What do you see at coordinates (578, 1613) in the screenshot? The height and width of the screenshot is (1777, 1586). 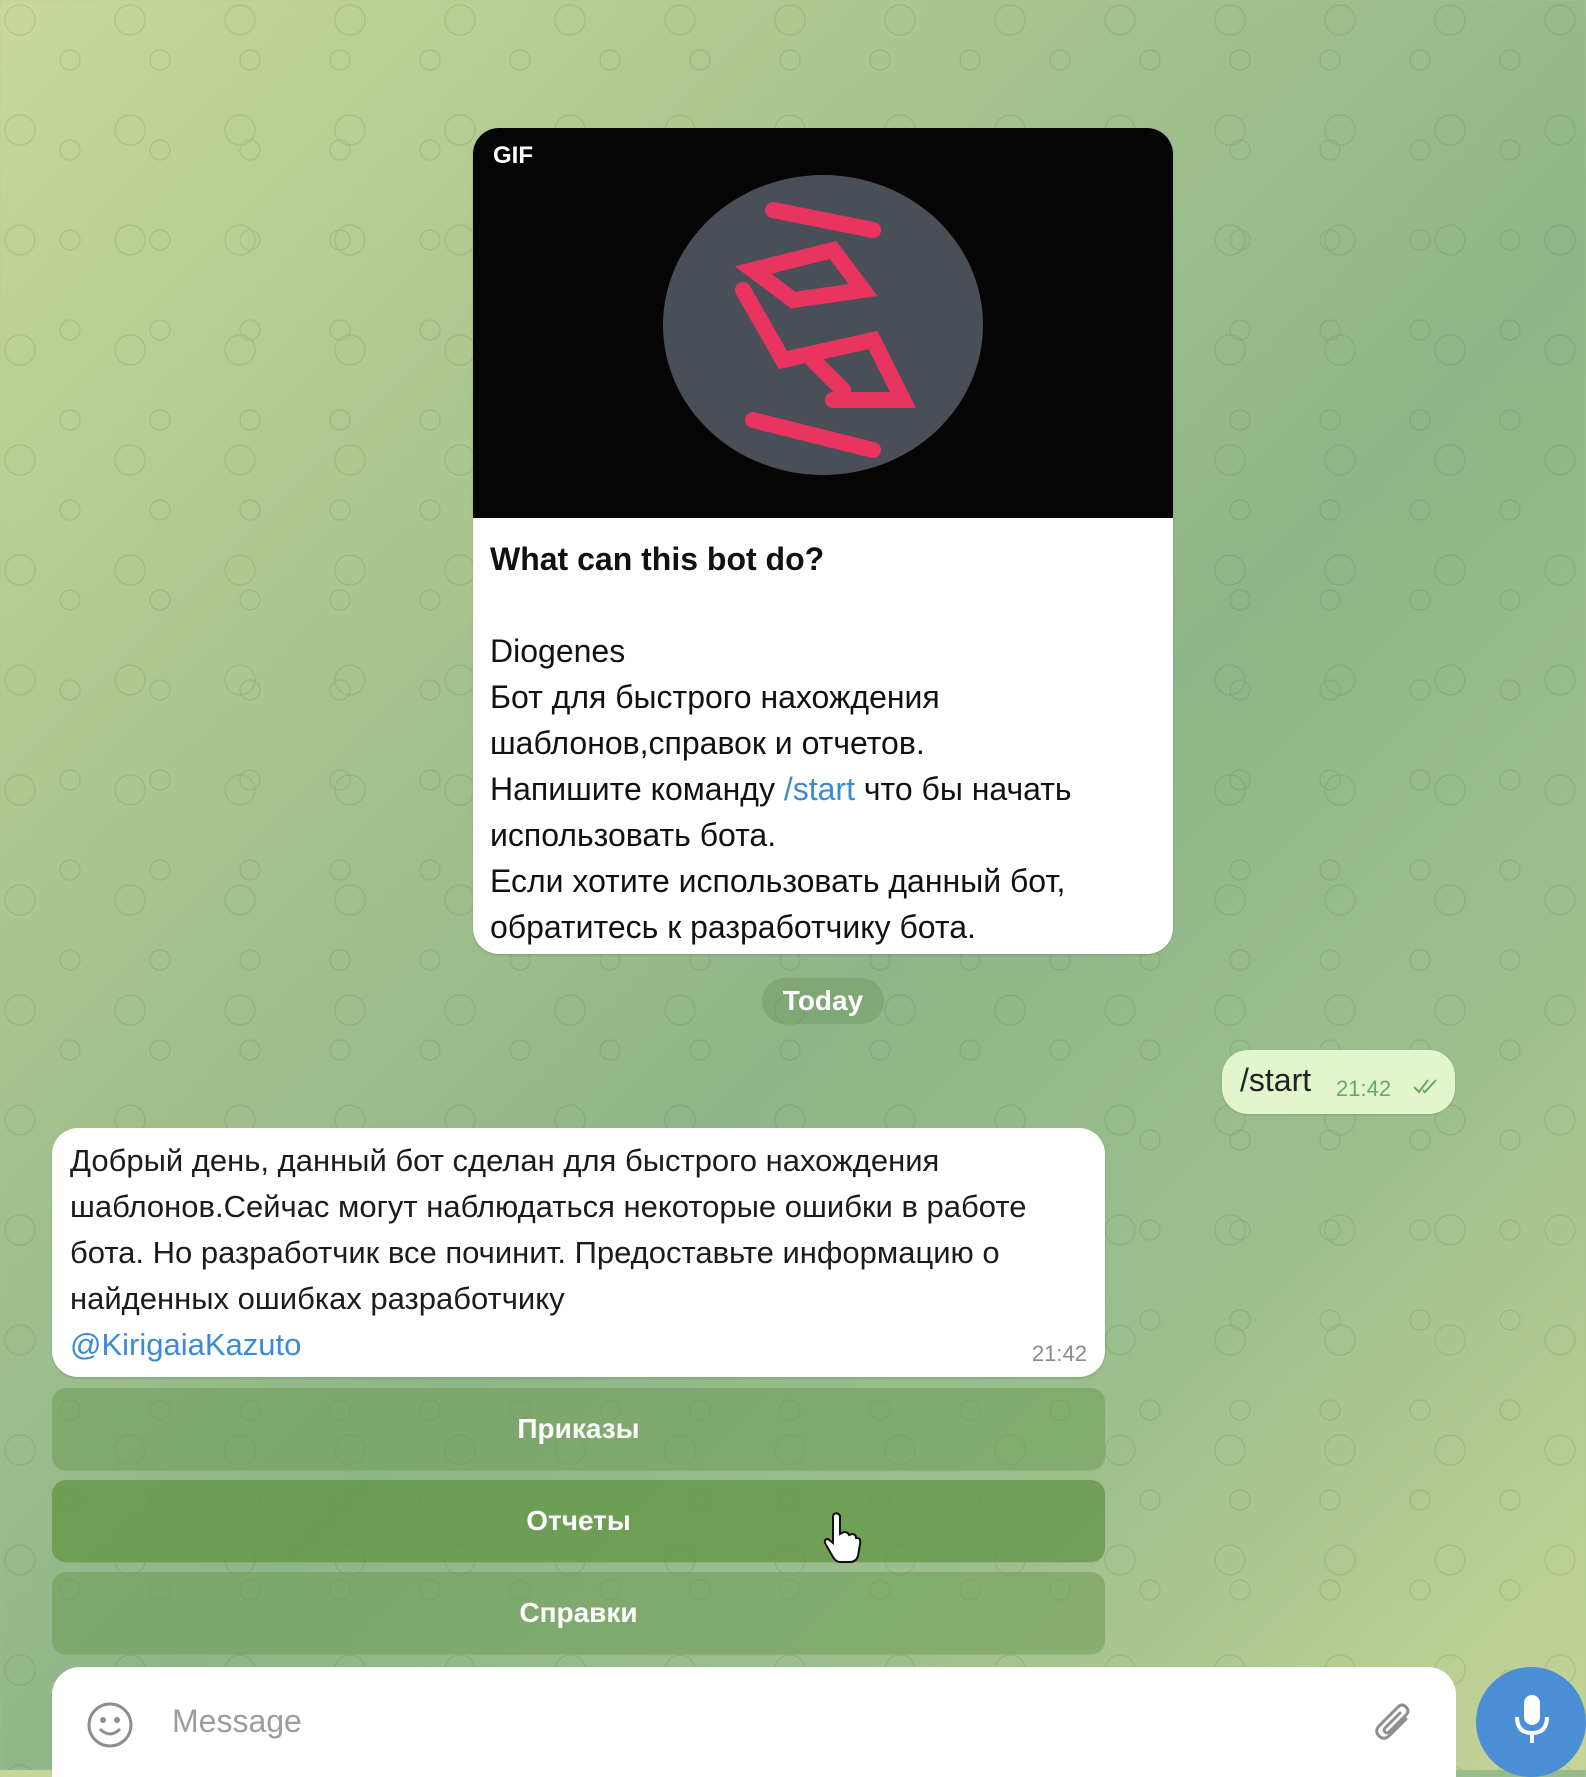 I see `keyboard-button-spravki: Справки` at bounding box center [578, 1613].